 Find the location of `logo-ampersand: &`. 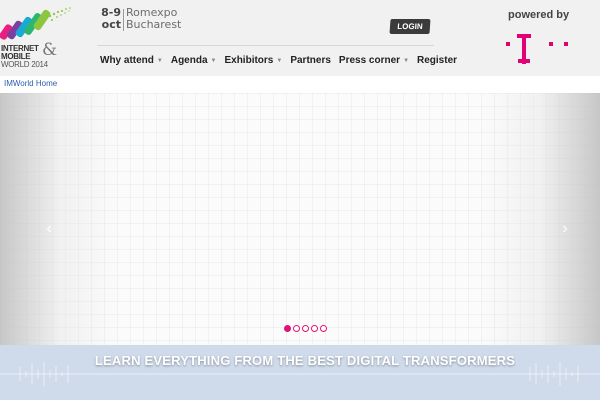

logo-ampersand: & is located at coordinates (50, 50).